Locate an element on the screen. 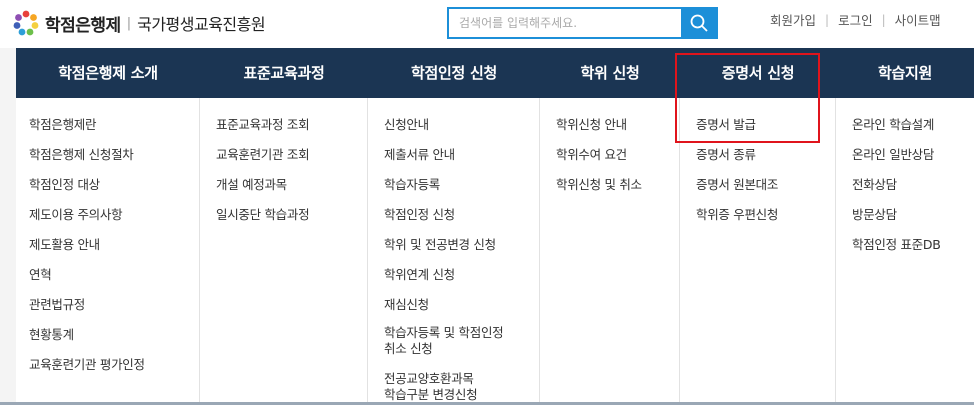 The height and width of the screenshot is (405, 974). menu-item: 학위신청 및 취소 is located at coordinates (599, 185).